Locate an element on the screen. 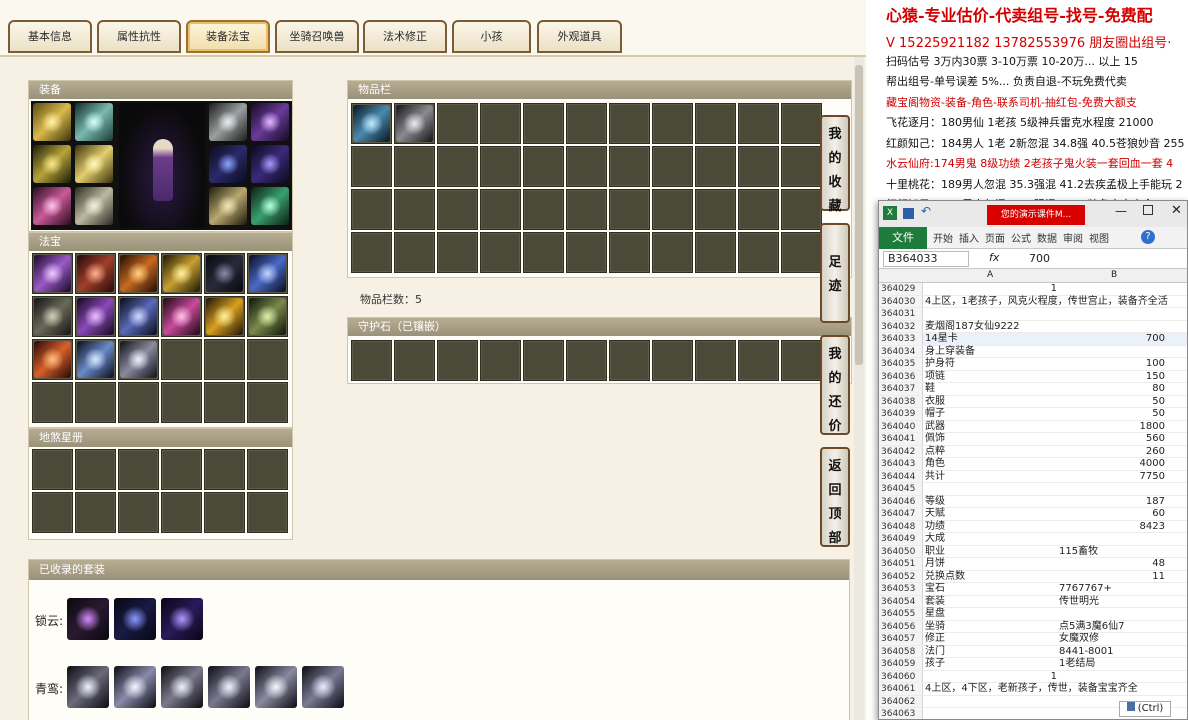  white-ring-icon is located at coordinates (88, 687).